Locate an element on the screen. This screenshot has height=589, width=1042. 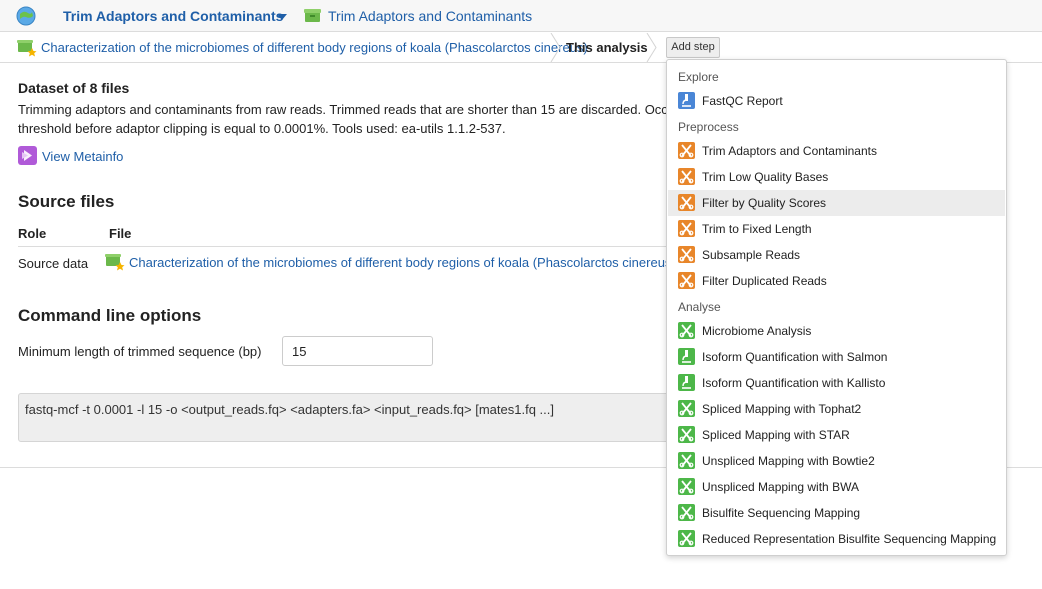
menu-item-label: Spliced Mapping with STAR is located at coordinates (776, 435).